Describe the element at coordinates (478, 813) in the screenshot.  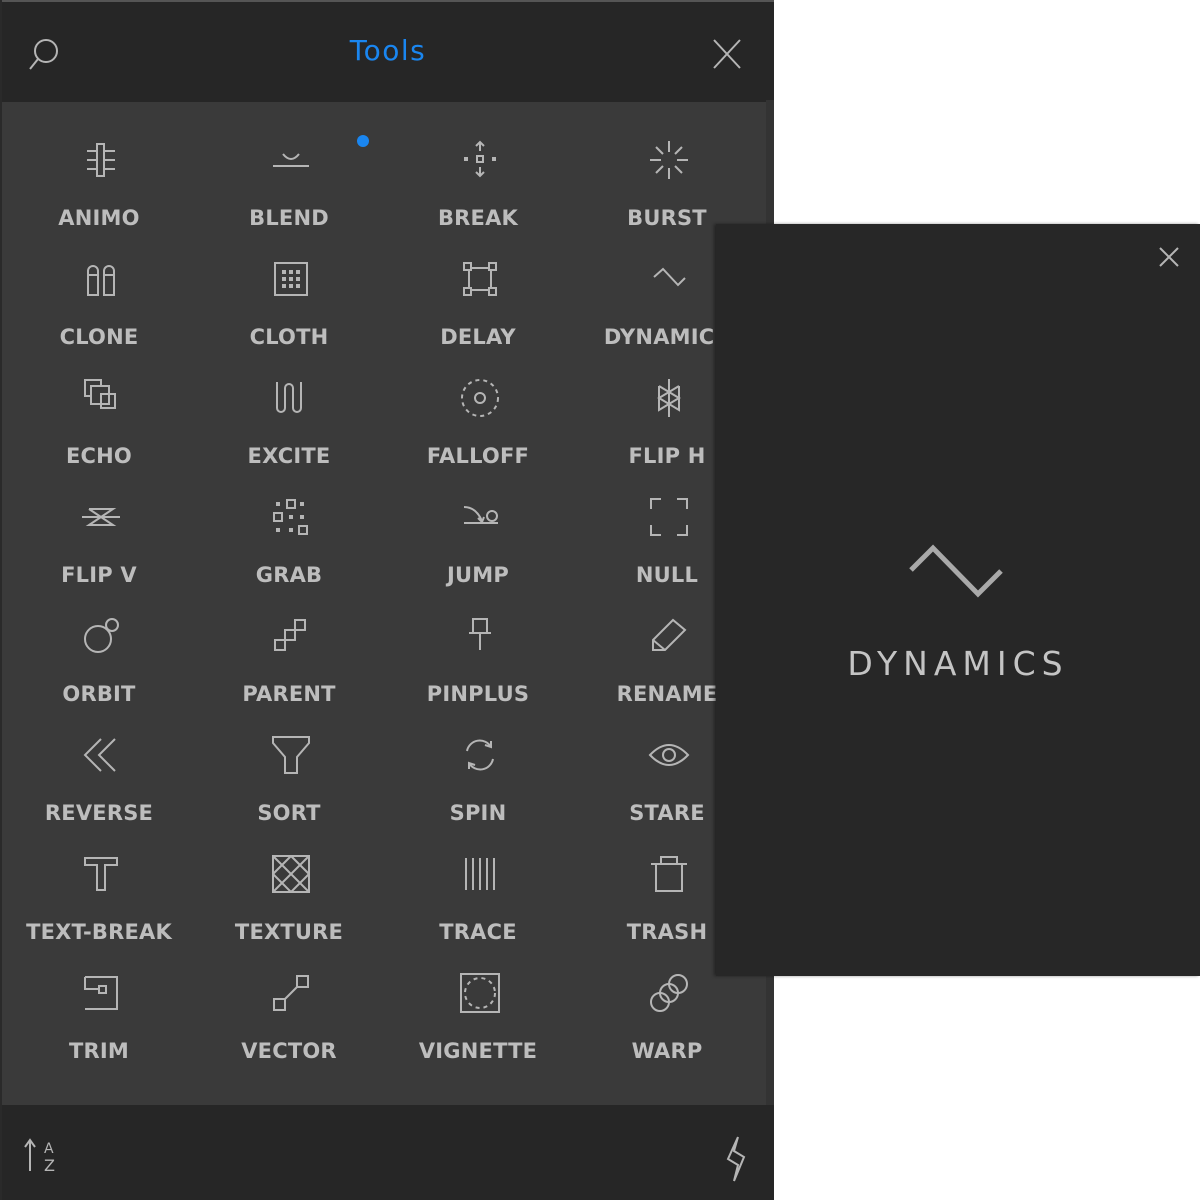
I see `tool-label: SPIN` at that location.